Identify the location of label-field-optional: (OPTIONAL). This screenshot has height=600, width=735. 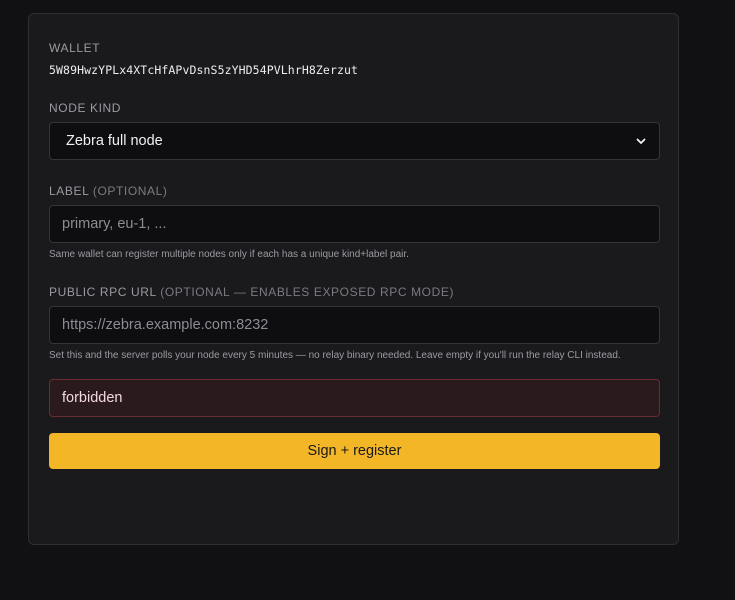
(130, 191).